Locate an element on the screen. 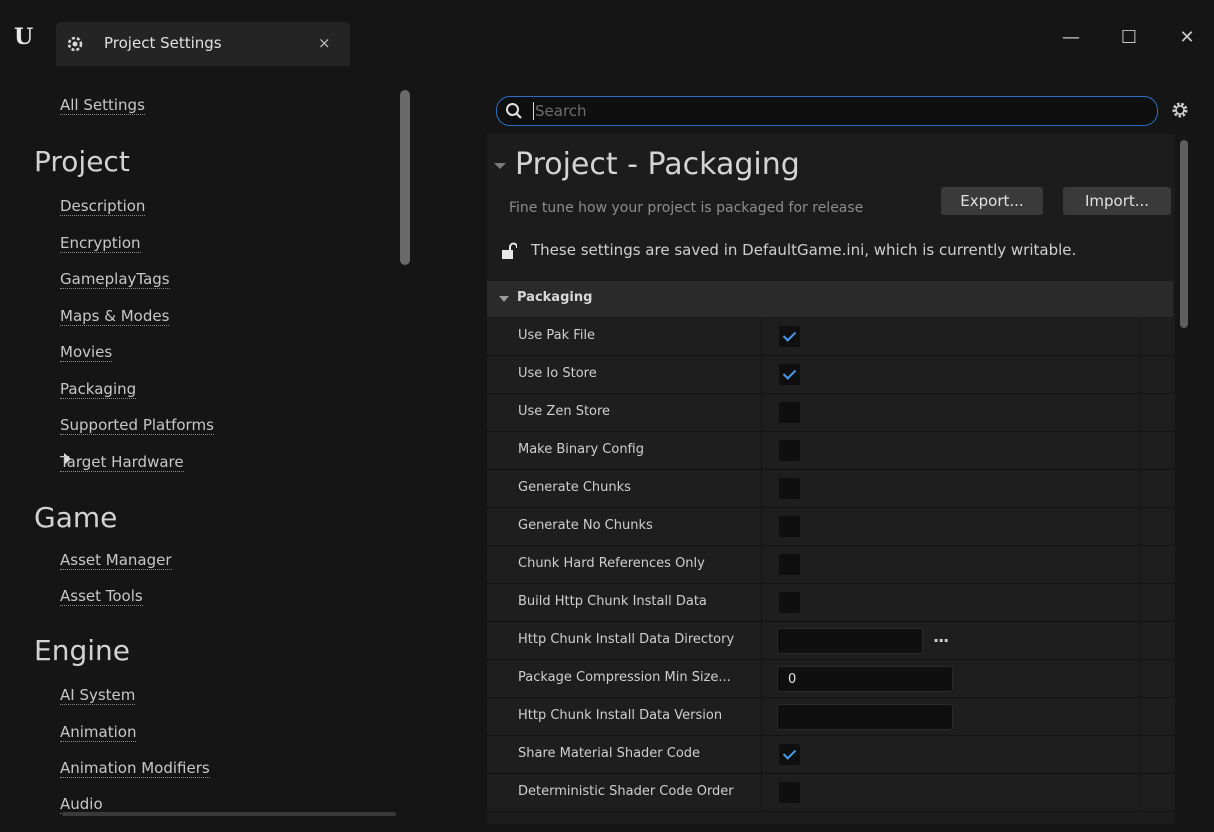  collapse-triangle-icon is located at coordinates (500, 166).